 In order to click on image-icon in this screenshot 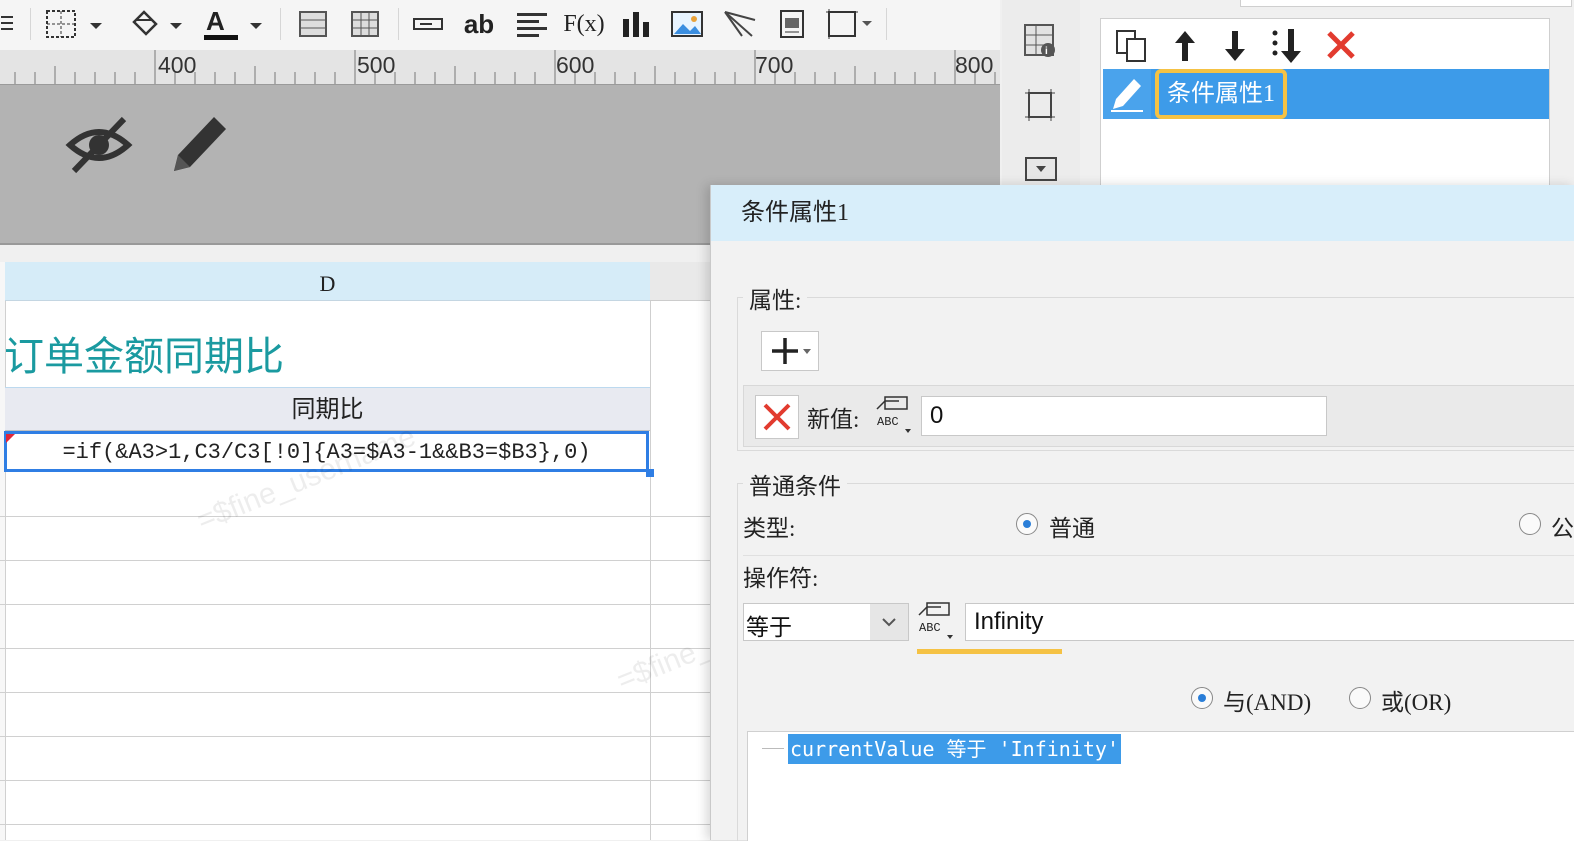, I will do `click(687, 24)`.